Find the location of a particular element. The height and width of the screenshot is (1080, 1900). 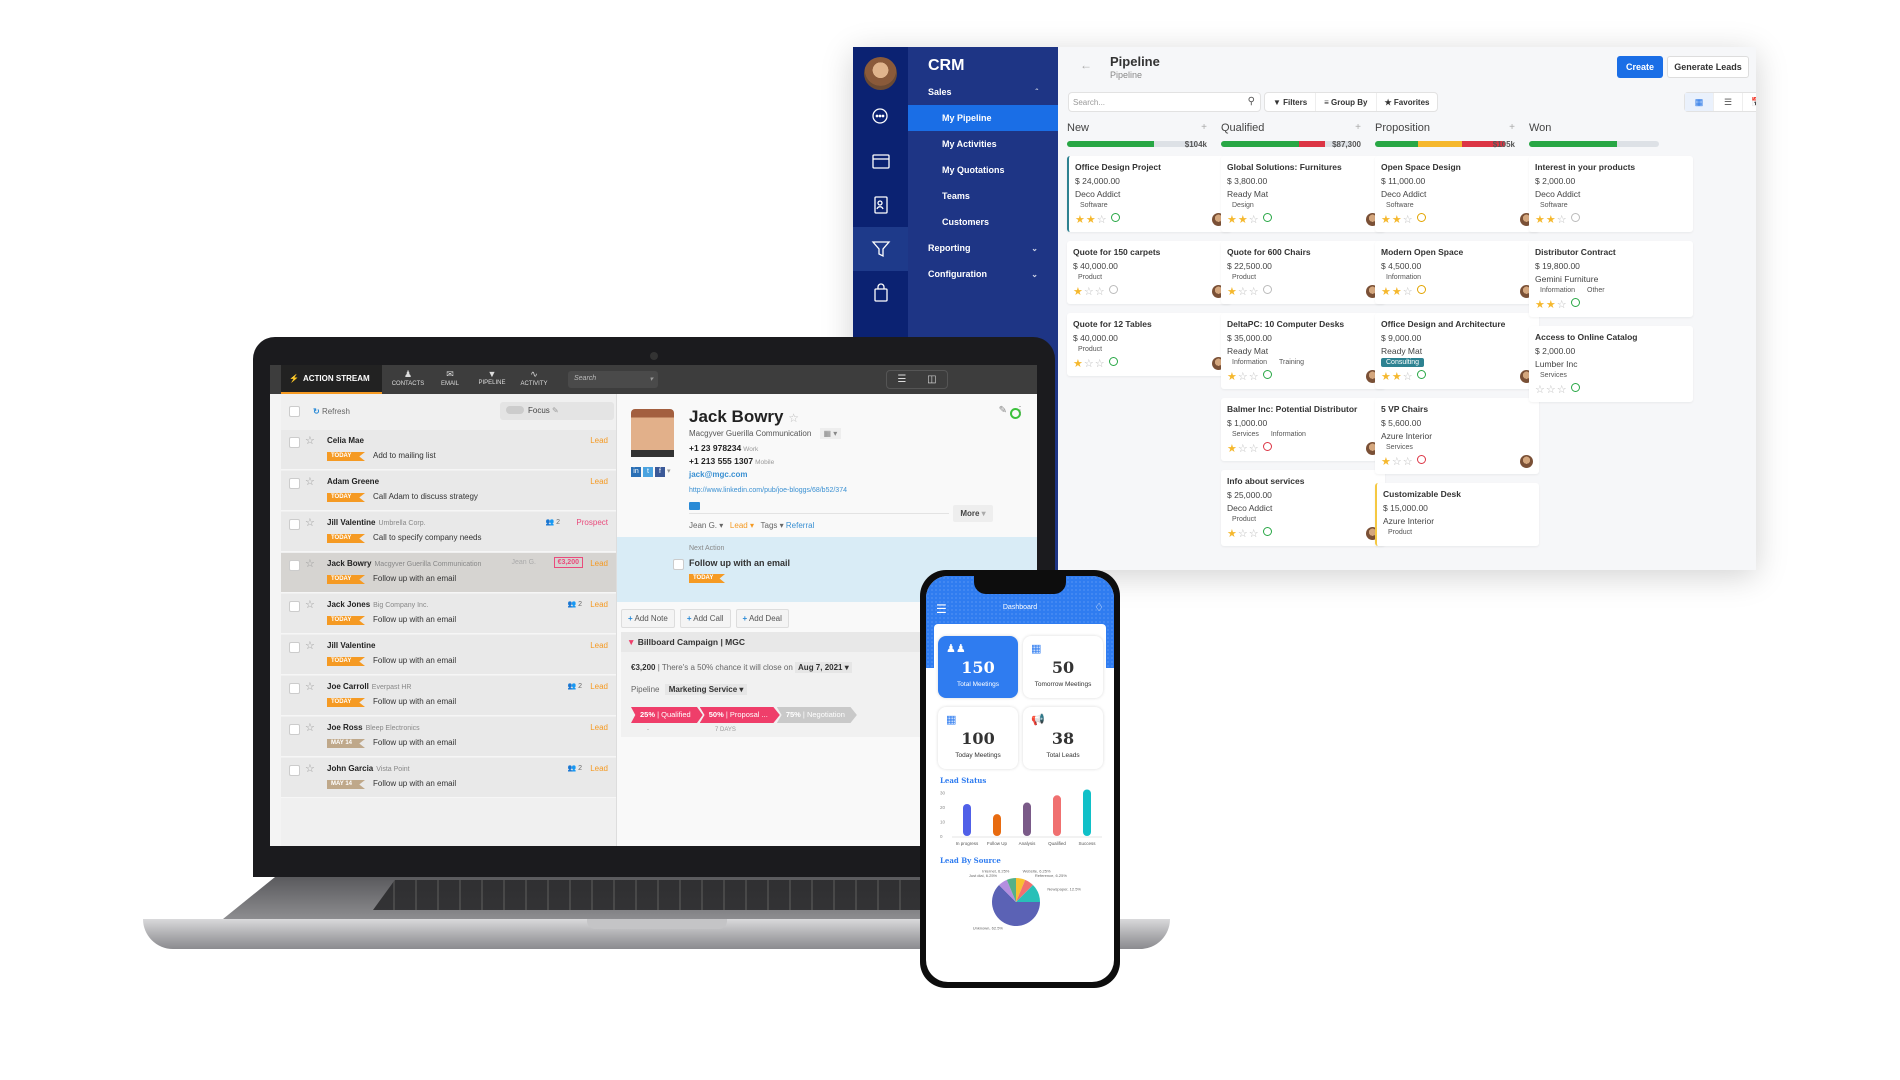

menu-reporting: Reporting ⌄ is located at coordinates (983, 248).